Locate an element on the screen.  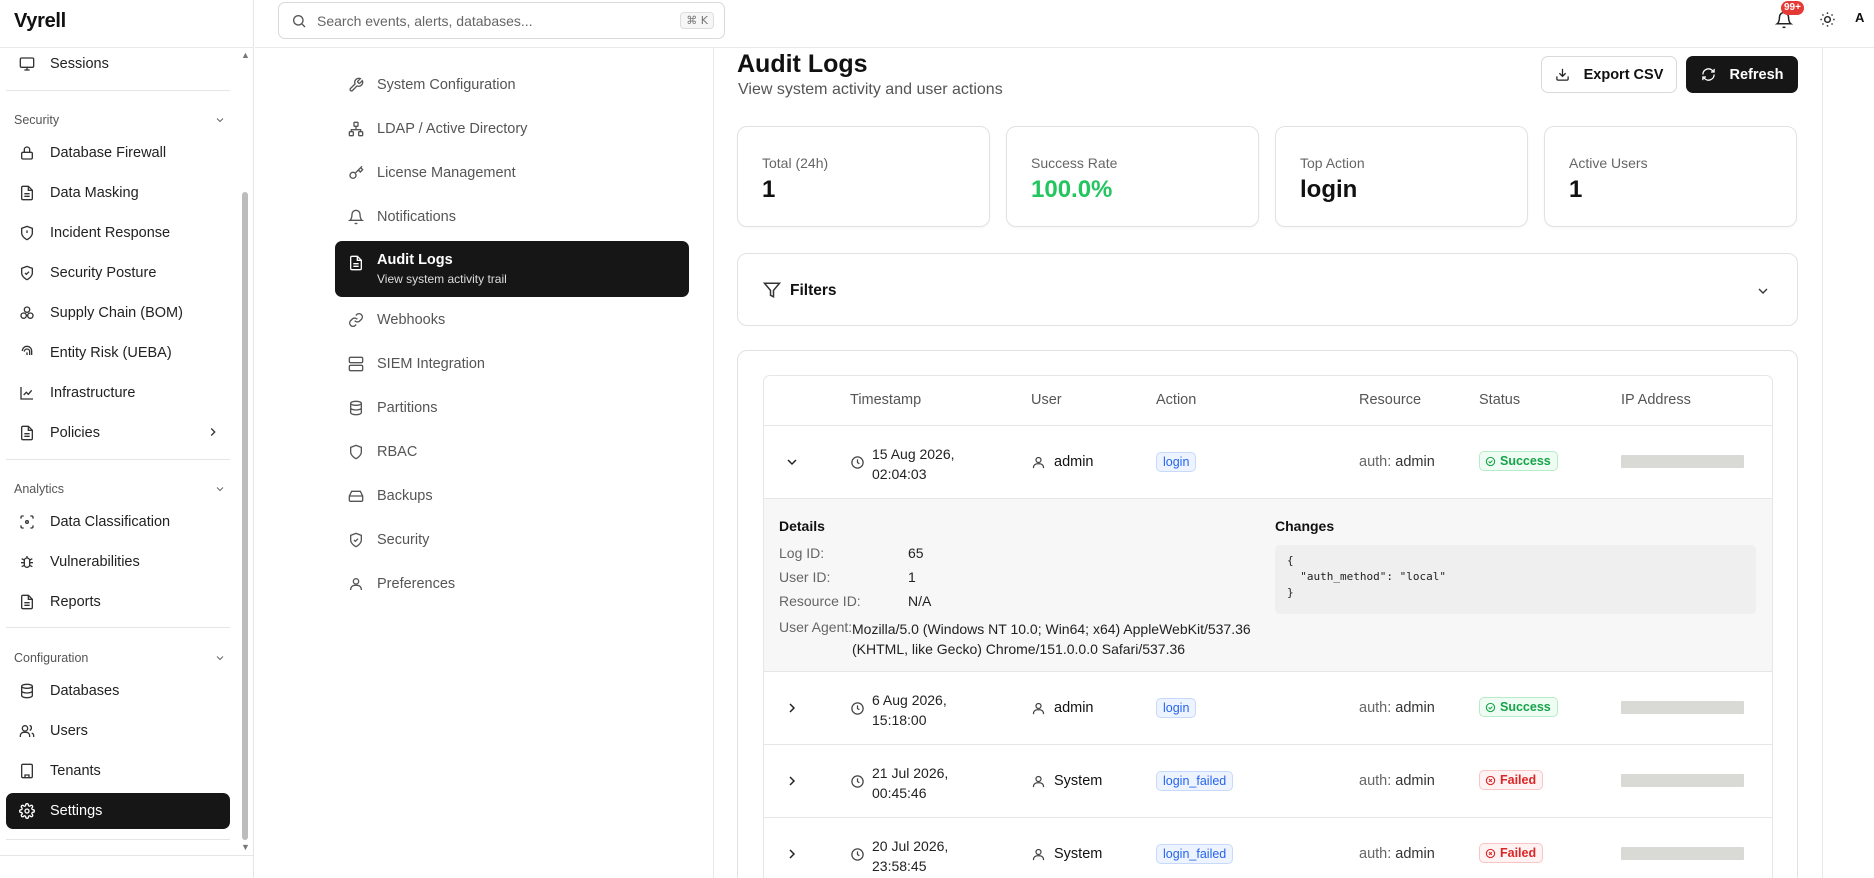
stat-card-total: Total (24h) 1 is located at coordinates (863, 176).